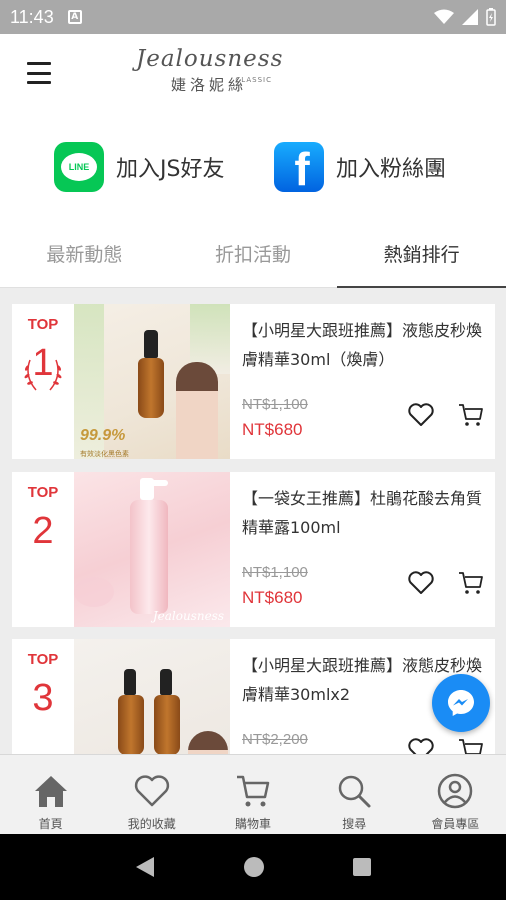  I want to click on rank-number: 3, so click(43, 698).